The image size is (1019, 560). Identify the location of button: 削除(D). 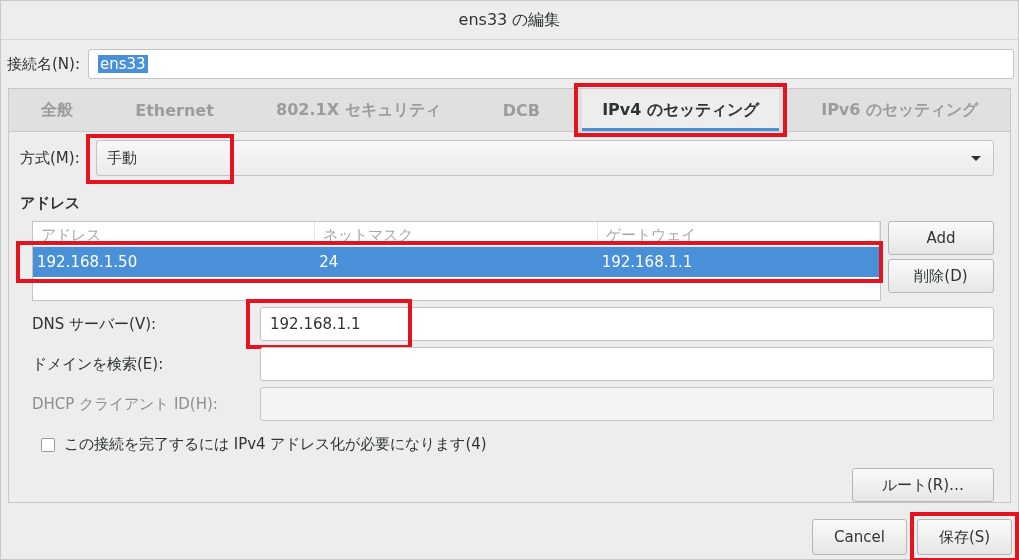
(941, 276).